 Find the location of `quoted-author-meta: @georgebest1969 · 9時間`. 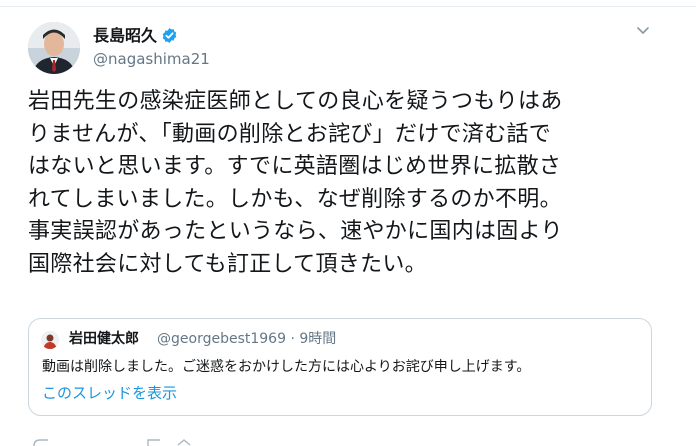

quoted-author-meta: @georgebest1969 · 9時間 is located at coordinates (247, 339).